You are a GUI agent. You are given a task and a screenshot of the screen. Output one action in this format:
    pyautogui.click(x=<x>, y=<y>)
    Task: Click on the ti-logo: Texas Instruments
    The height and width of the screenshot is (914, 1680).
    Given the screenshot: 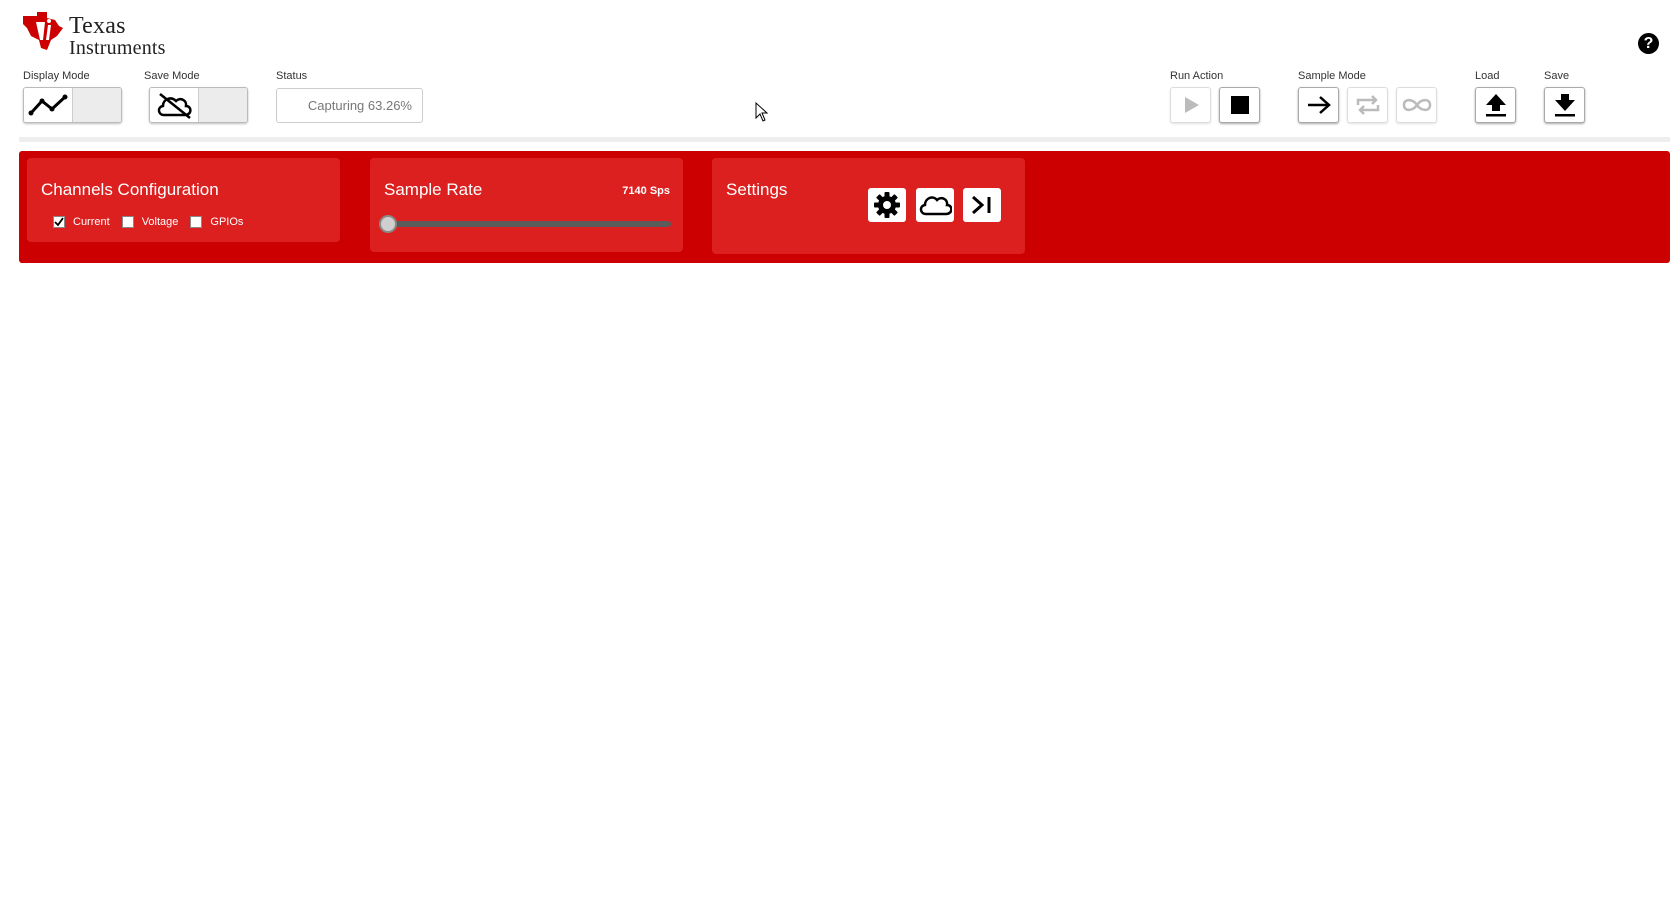 What is the action you would take?
    pyautogui.click(x=93, y=34)
    